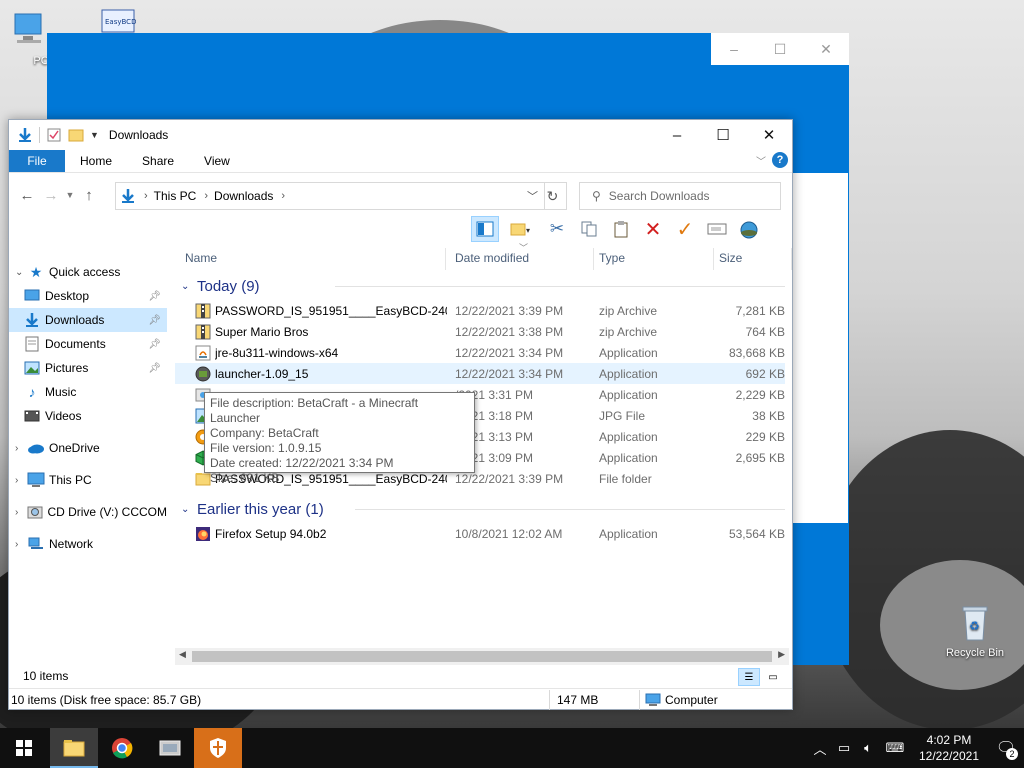  I want to click on rename-icon, so click(717, 229).